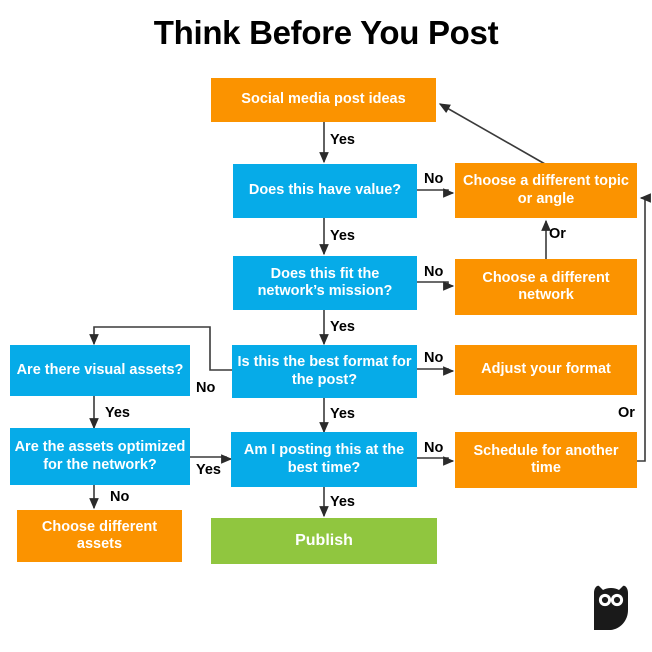 This screenshot has width=652, height=652. What do you see at coordinates (206, 388) in the screenshot?
I see `edge-label-visual-no: No` at bounding box center [206, 388].